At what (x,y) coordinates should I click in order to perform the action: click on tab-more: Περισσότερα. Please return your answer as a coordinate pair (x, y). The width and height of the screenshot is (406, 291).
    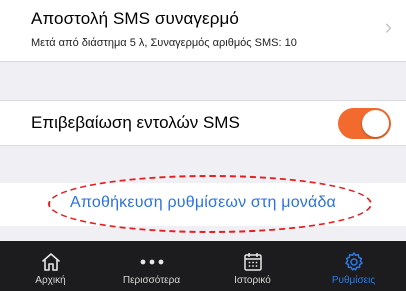
    Looking at the image, I should click on (151, 266).